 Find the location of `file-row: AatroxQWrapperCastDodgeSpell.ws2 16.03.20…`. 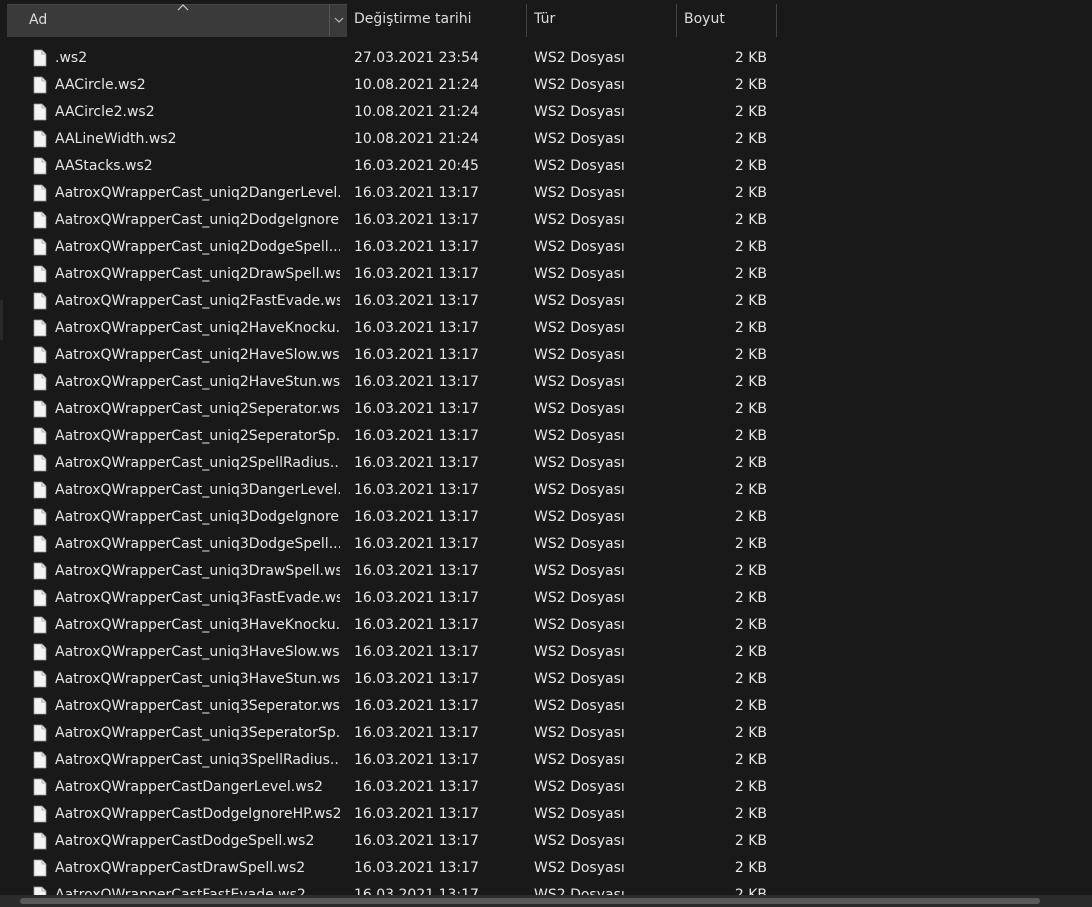

file-row: AatroxQWrapperCastDodgeSpell.ws2 16.03.20… is located at coordinates (546, 841).